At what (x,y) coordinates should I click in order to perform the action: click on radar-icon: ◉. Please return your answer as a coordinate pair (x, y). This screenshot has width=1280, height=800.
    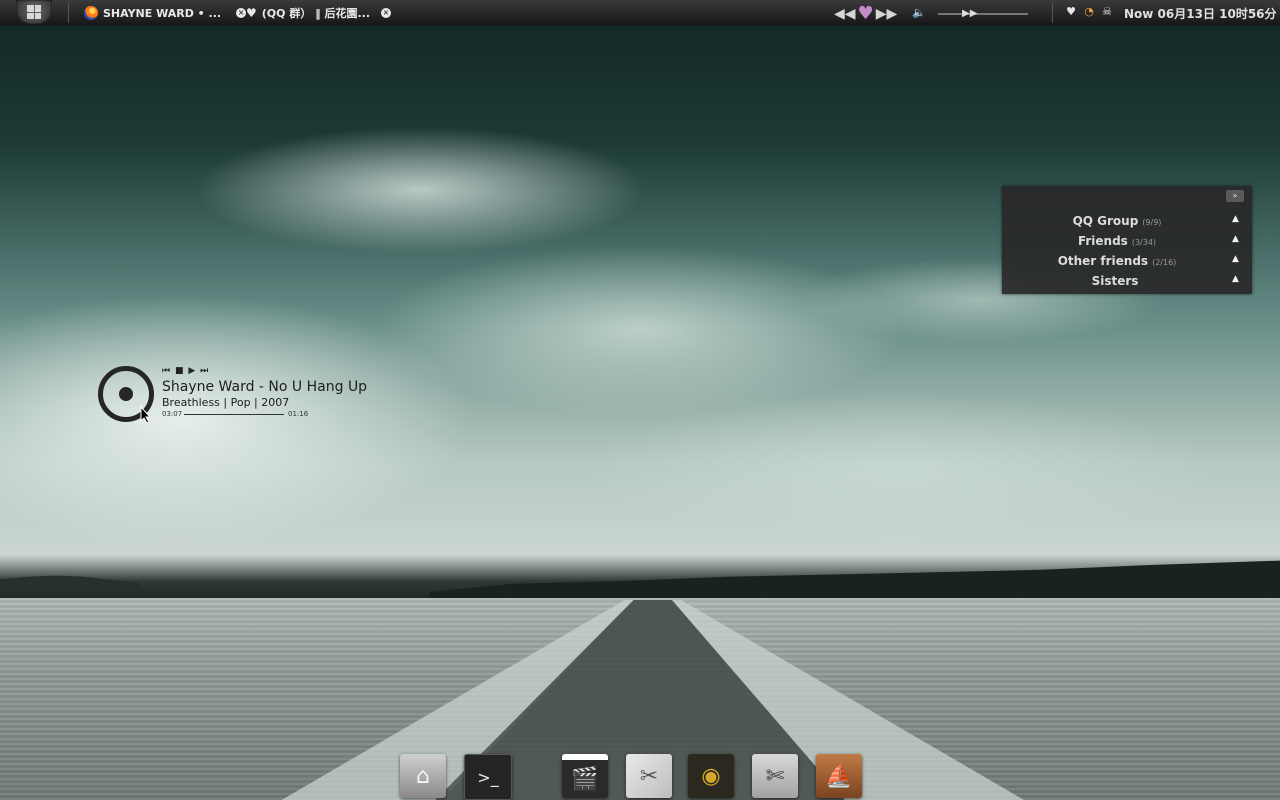
    Looking at the image, I should click on (711, 776).